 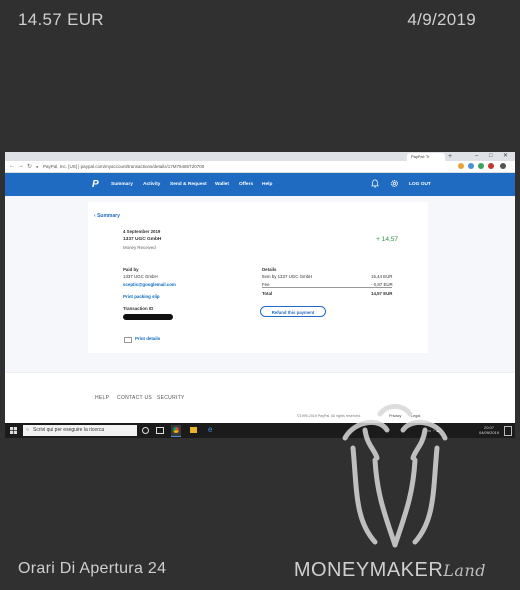 I want to click on task-view-icon, so click(x=160, y=430).